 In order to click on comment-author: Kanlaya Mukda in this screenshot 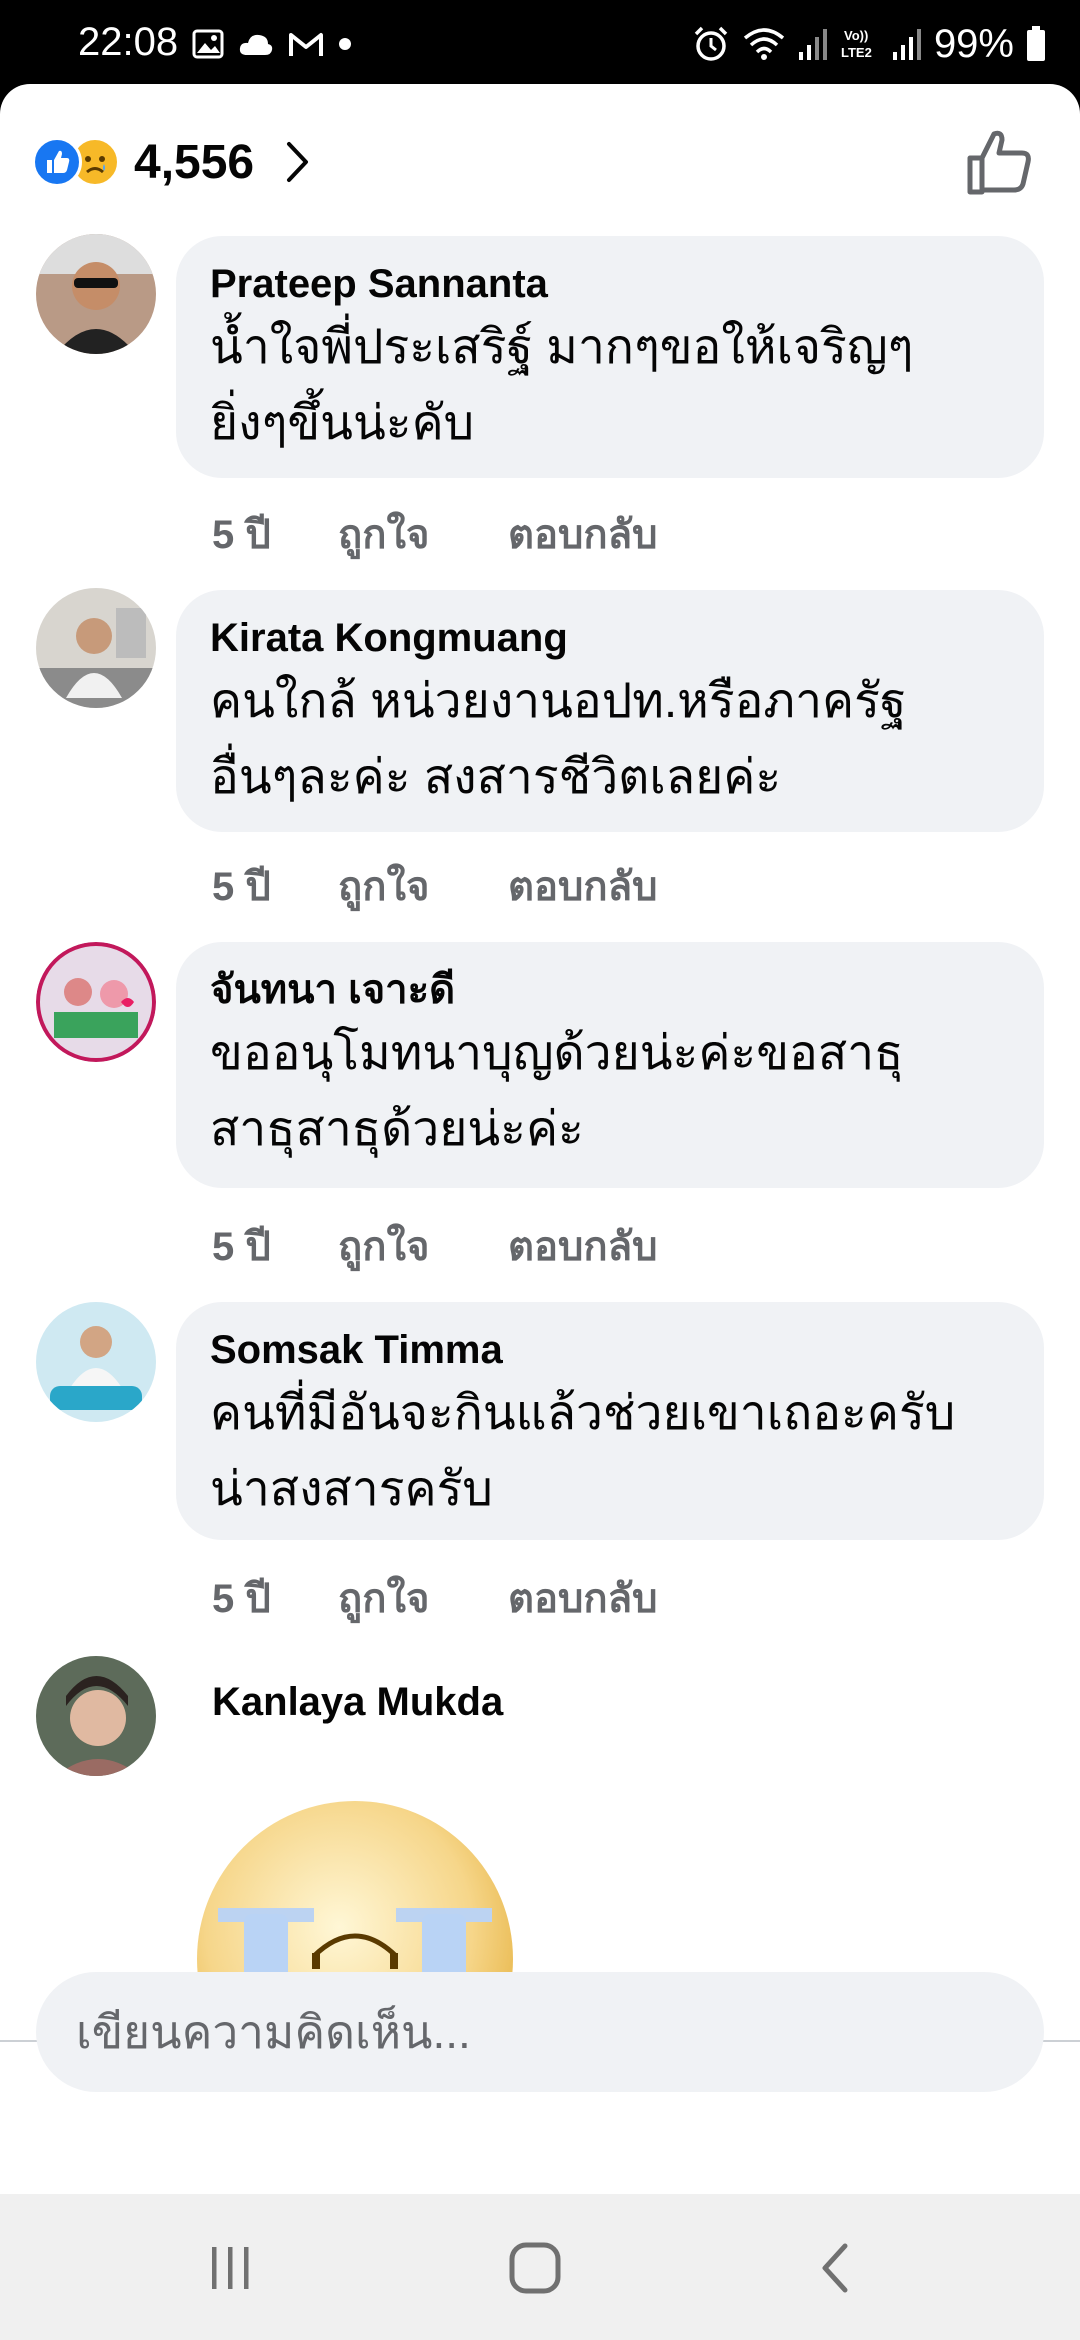, I will do `click(357, 1702)`.